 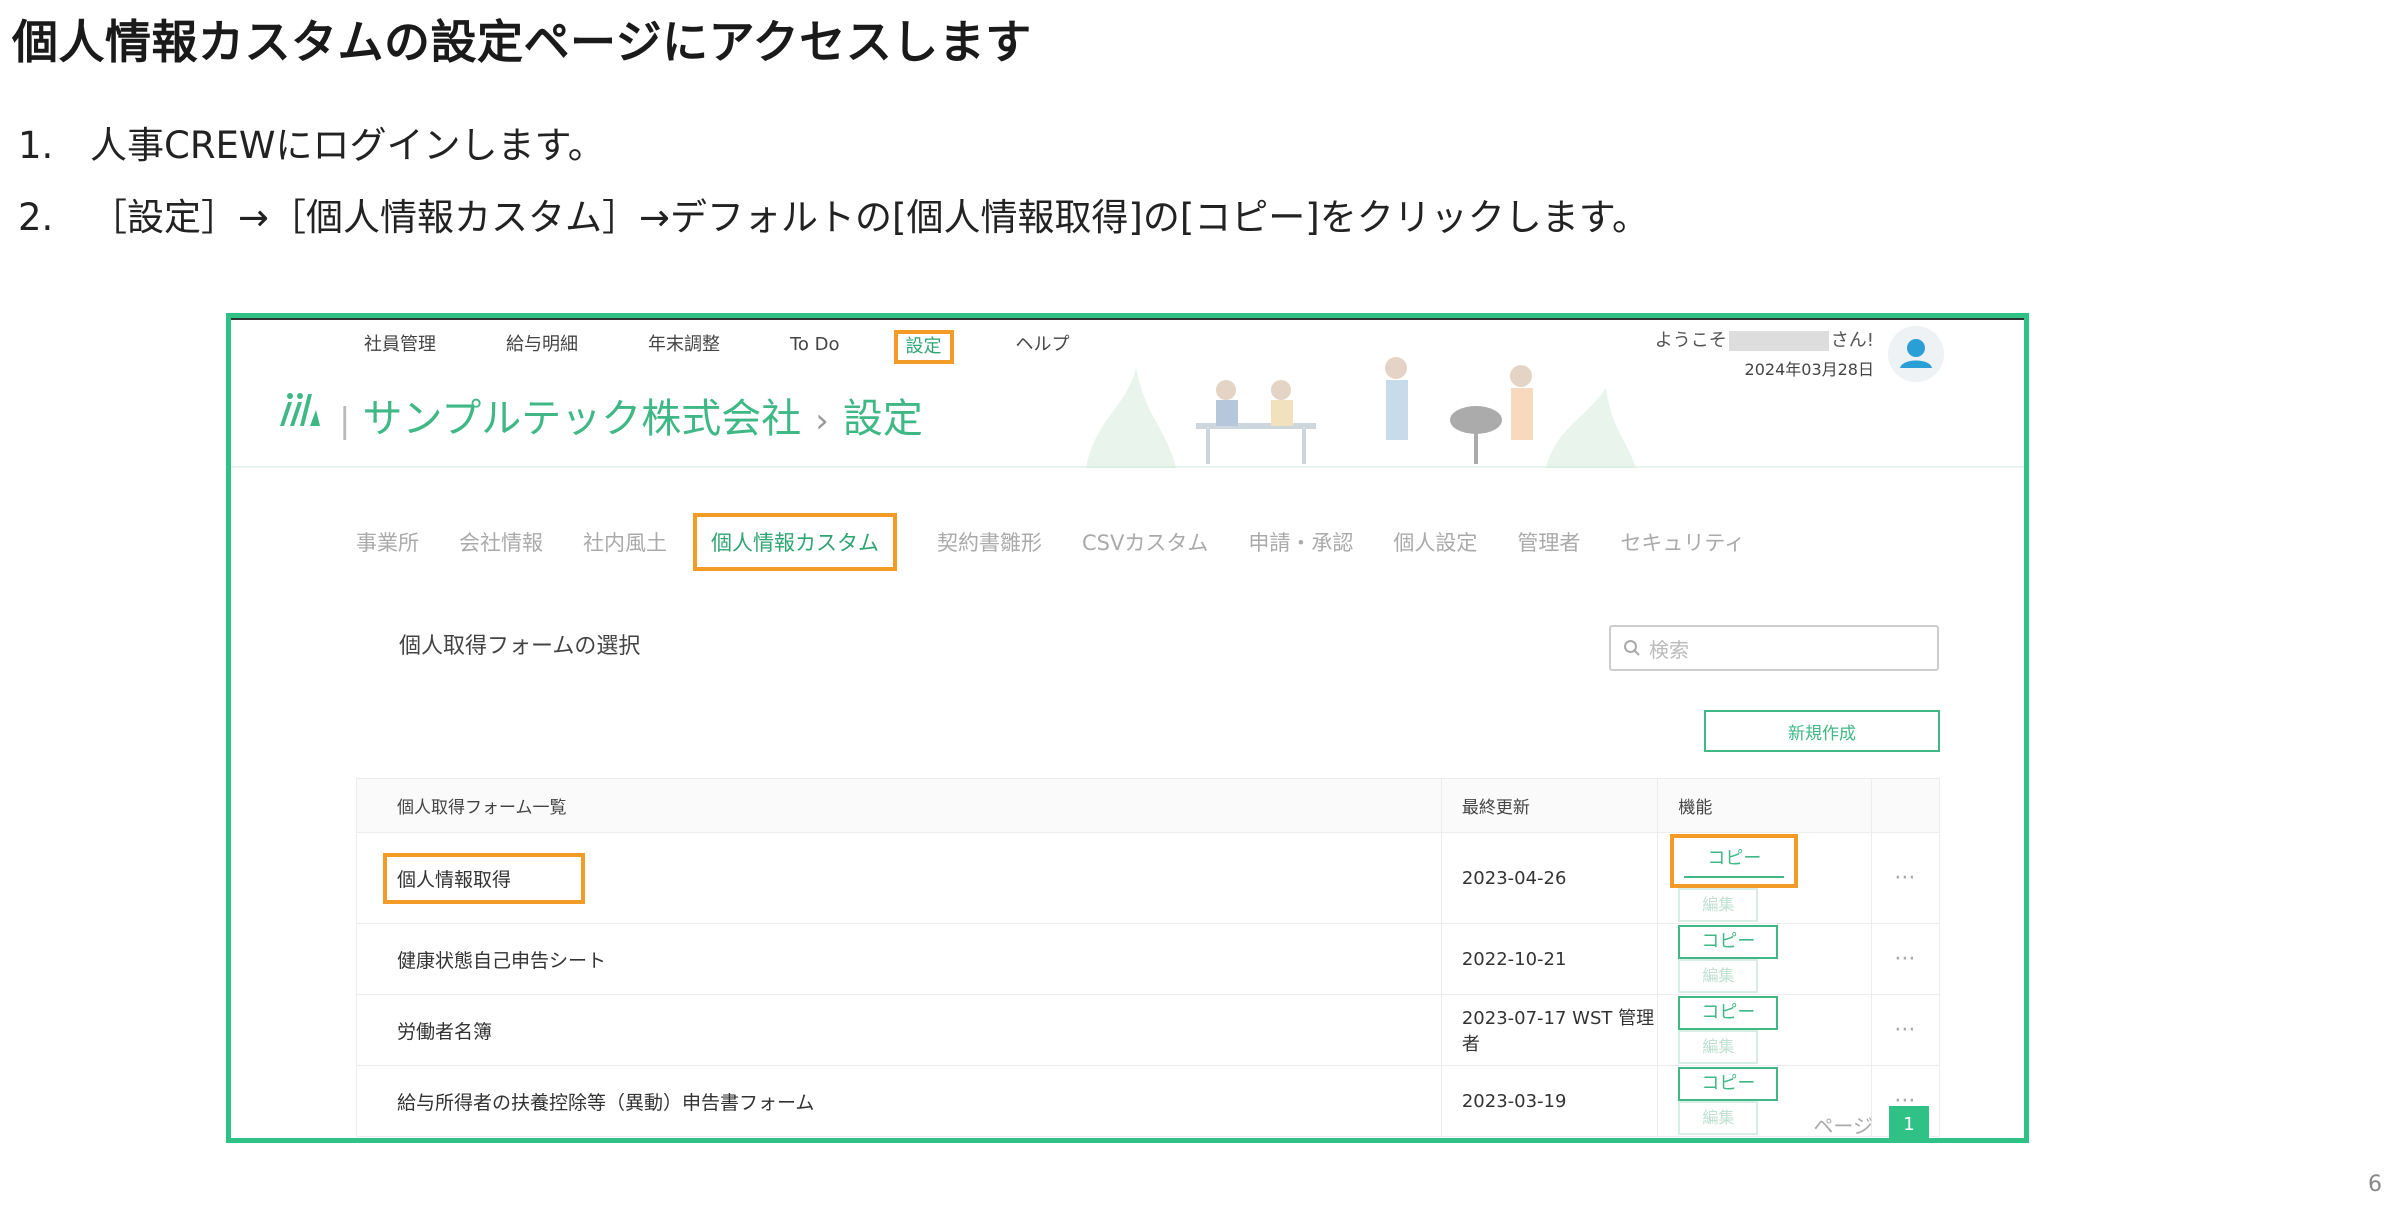 I want to click on current-date: 2024年03月28日, so click(x=1809, y=369).